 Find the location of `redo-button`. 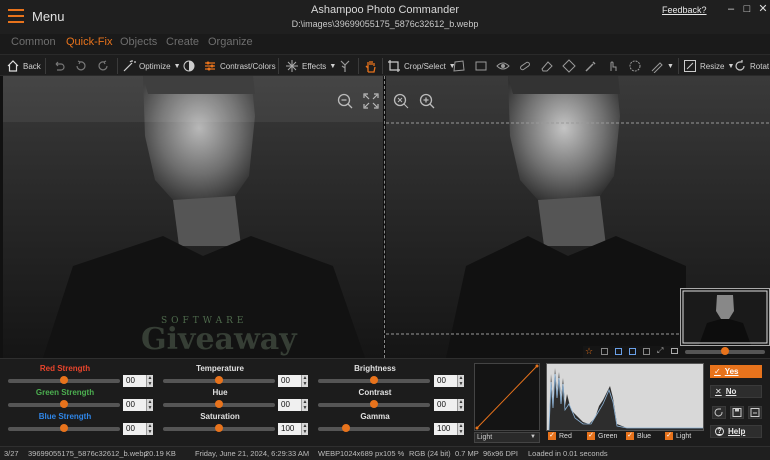

redo-button is located at coordinates (103, 66).